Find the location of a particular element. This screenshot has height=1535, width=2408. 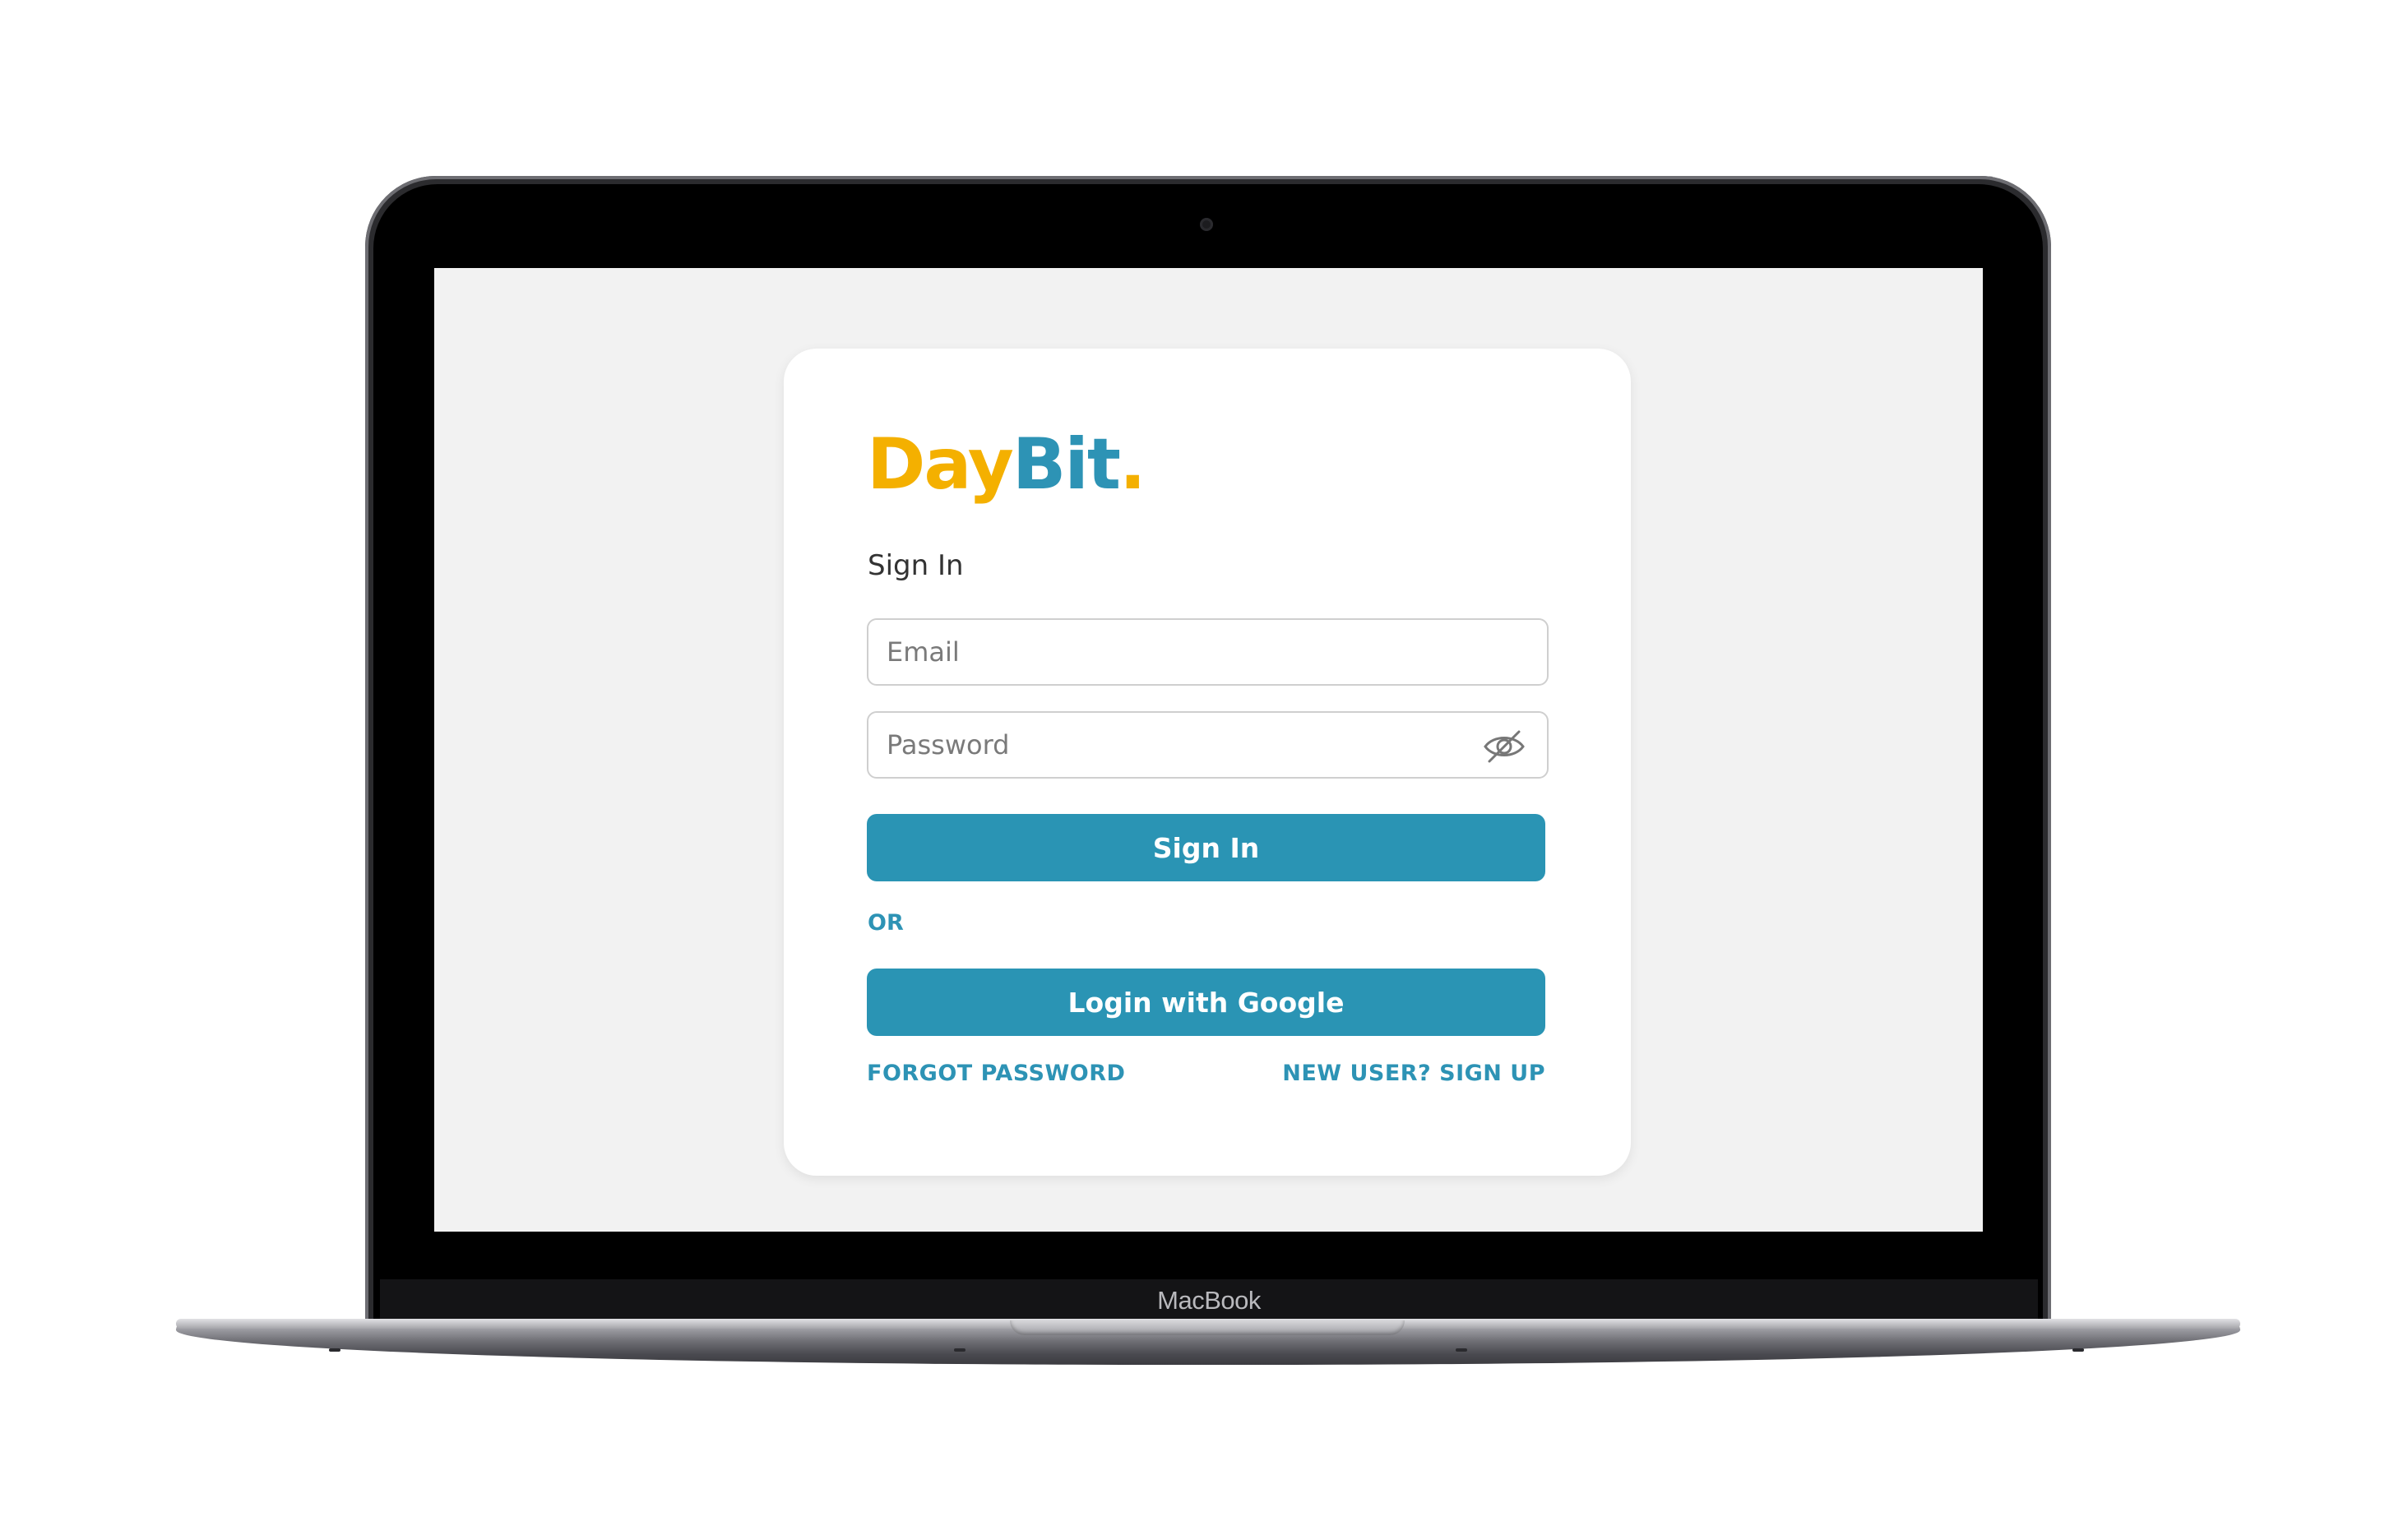

laptop-chin: MacBook is located at coordinates (1209, 1300).